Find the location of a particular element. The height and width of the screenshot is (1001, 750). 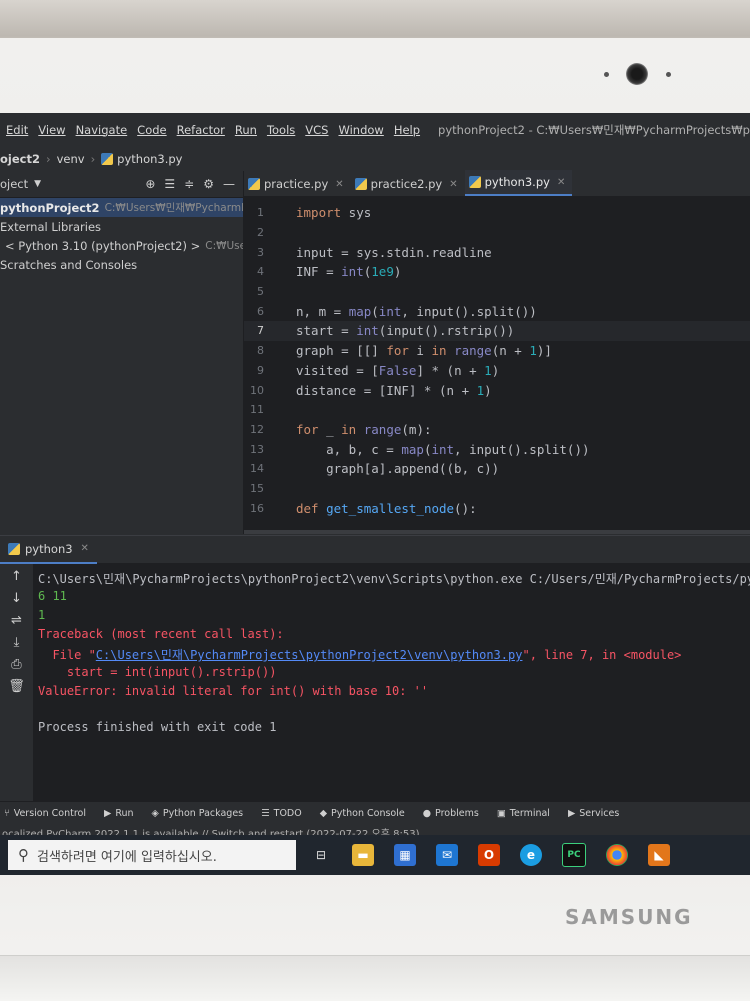

terminal-icon: ▣ is located at coordinates (501, 813).